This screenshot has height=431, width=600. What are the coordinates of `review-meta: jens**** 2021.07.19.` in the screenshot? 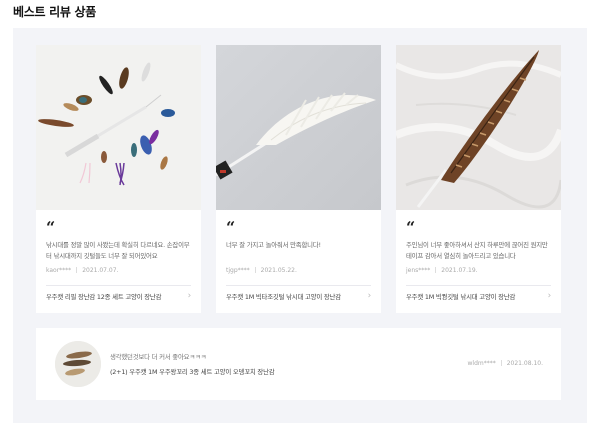 It's located at (442, 270).